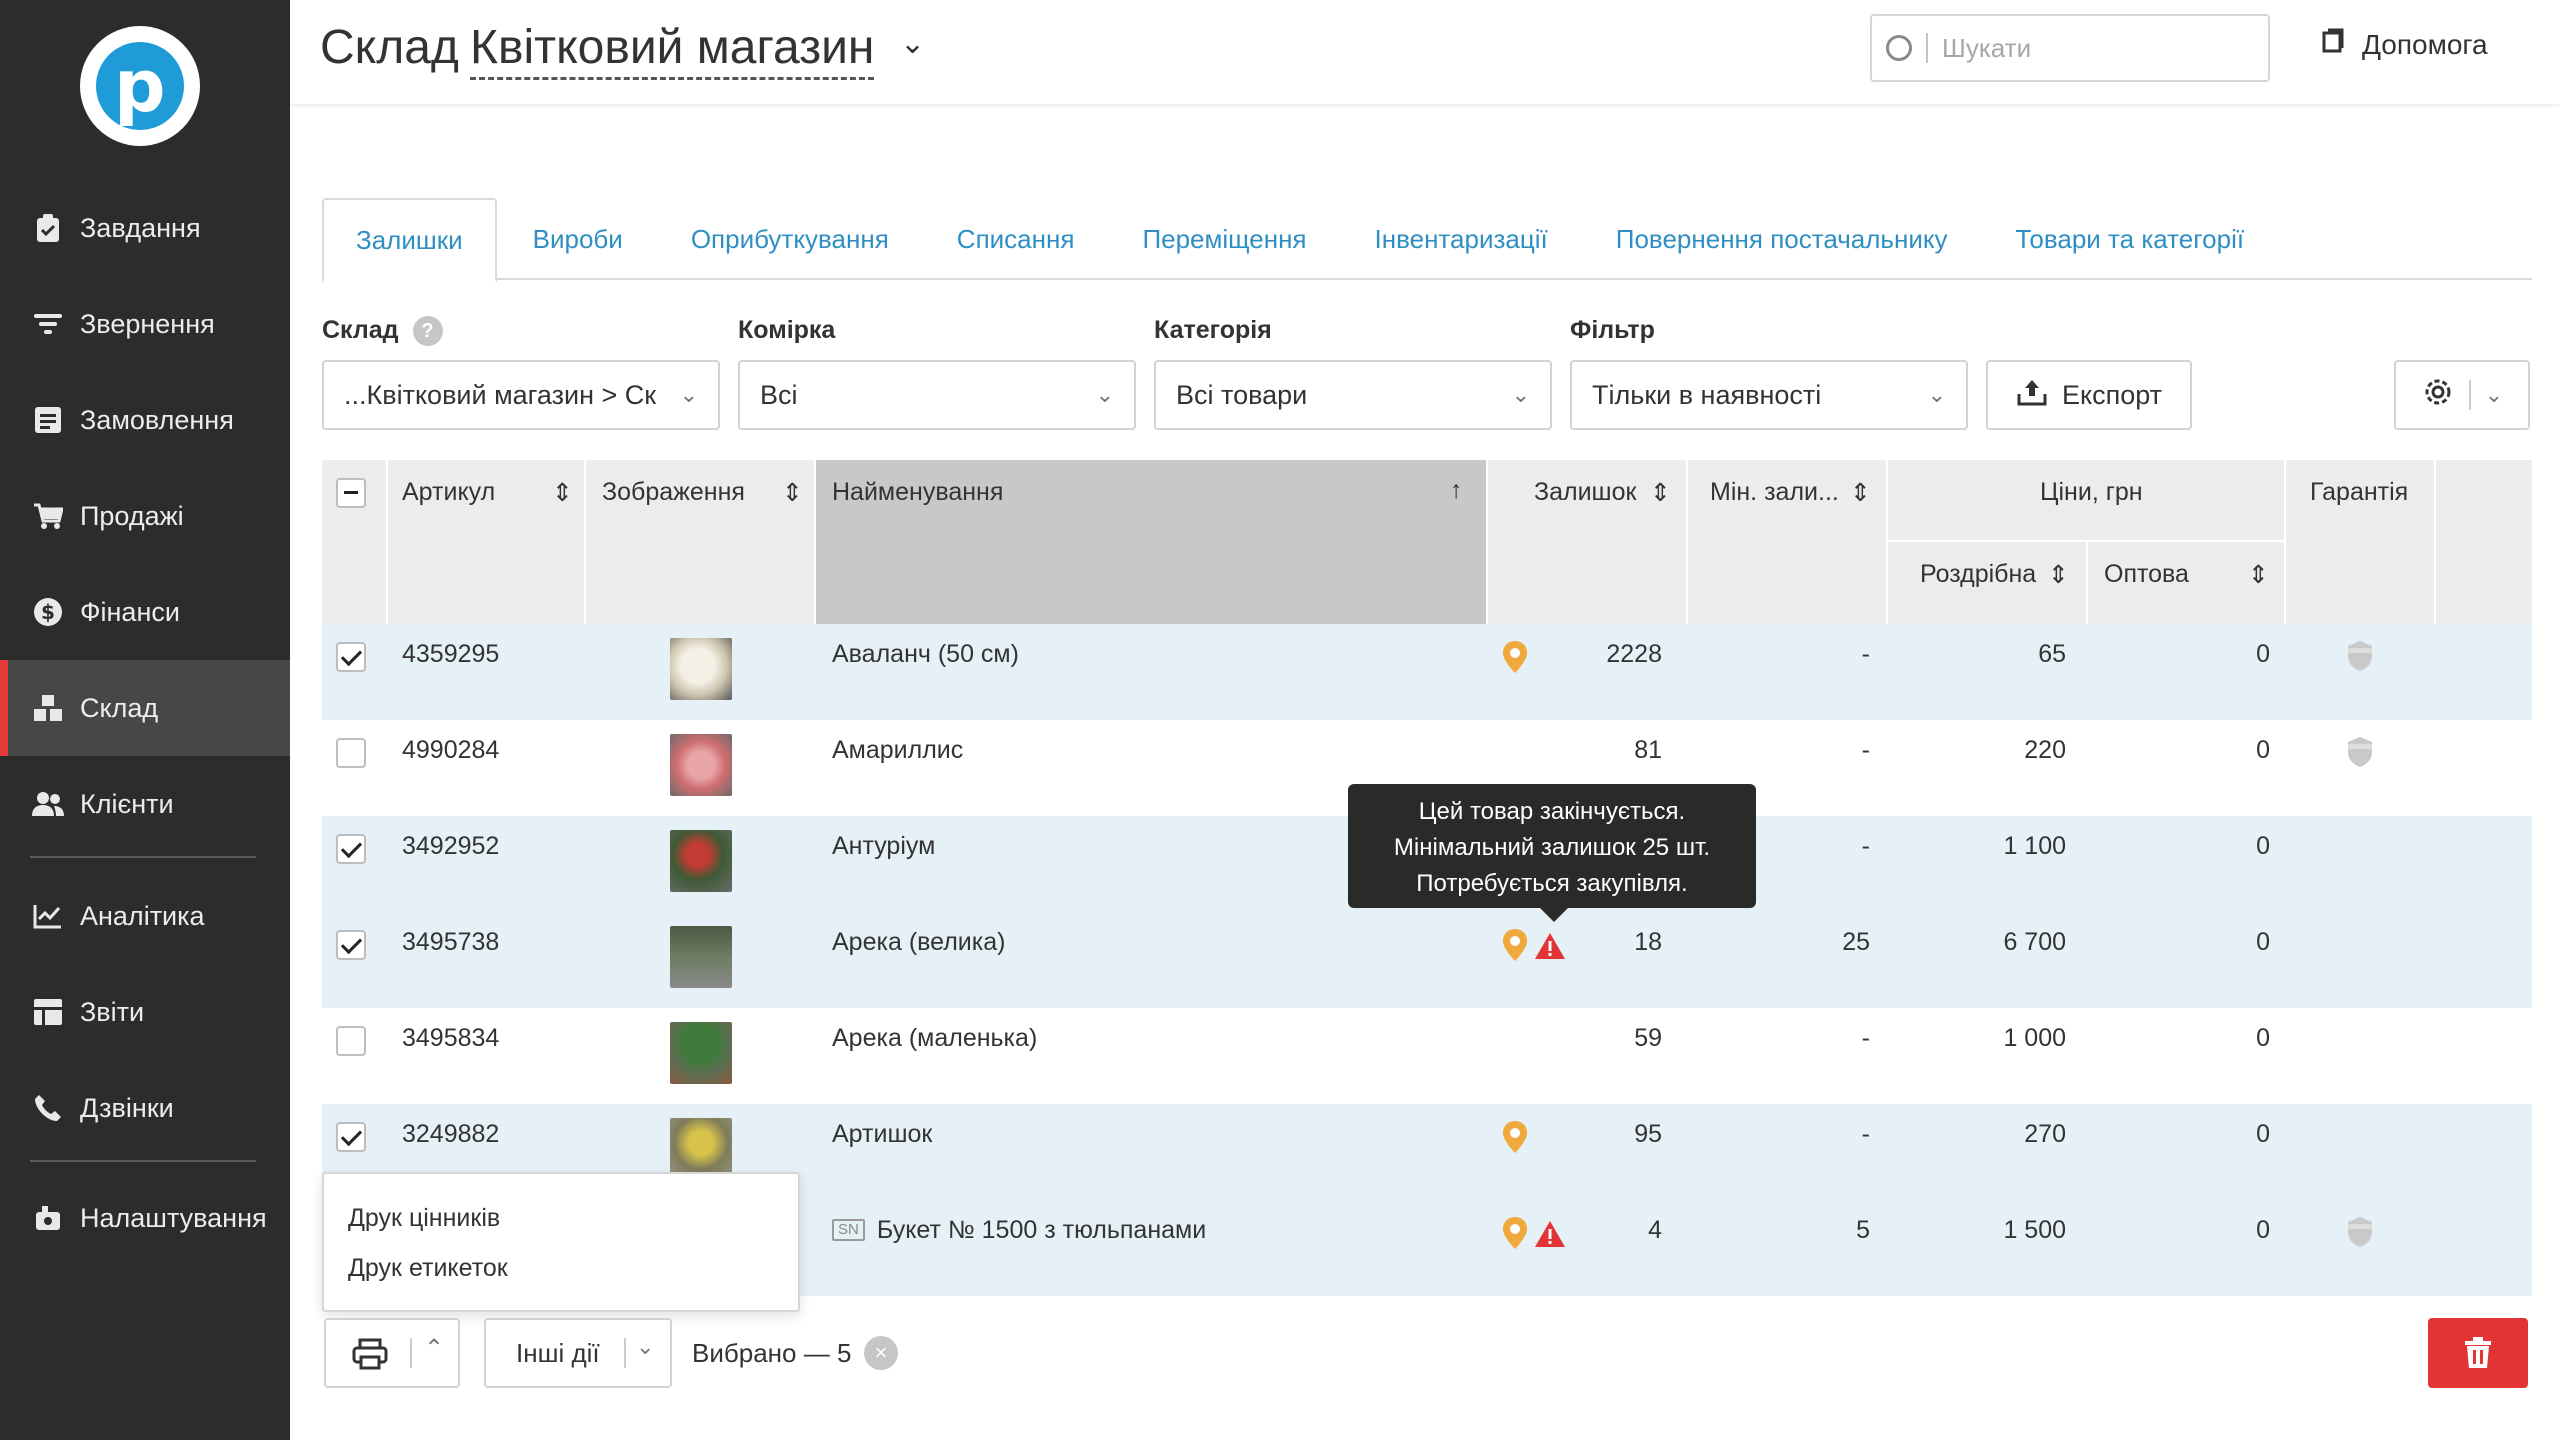 The width and height of the screenshot is (2560, 1440). Describe the element at coordinates (427, 331) in the screenshot. I see `question-icon: ?` at that location.